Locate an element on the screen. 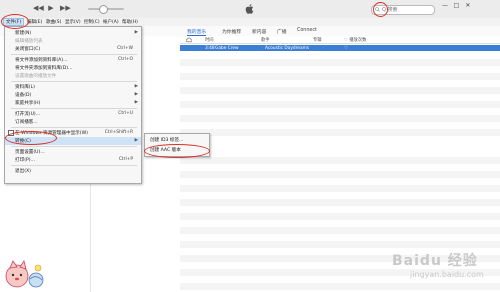  maximize-button: □ is located at coordinates (456, 5).